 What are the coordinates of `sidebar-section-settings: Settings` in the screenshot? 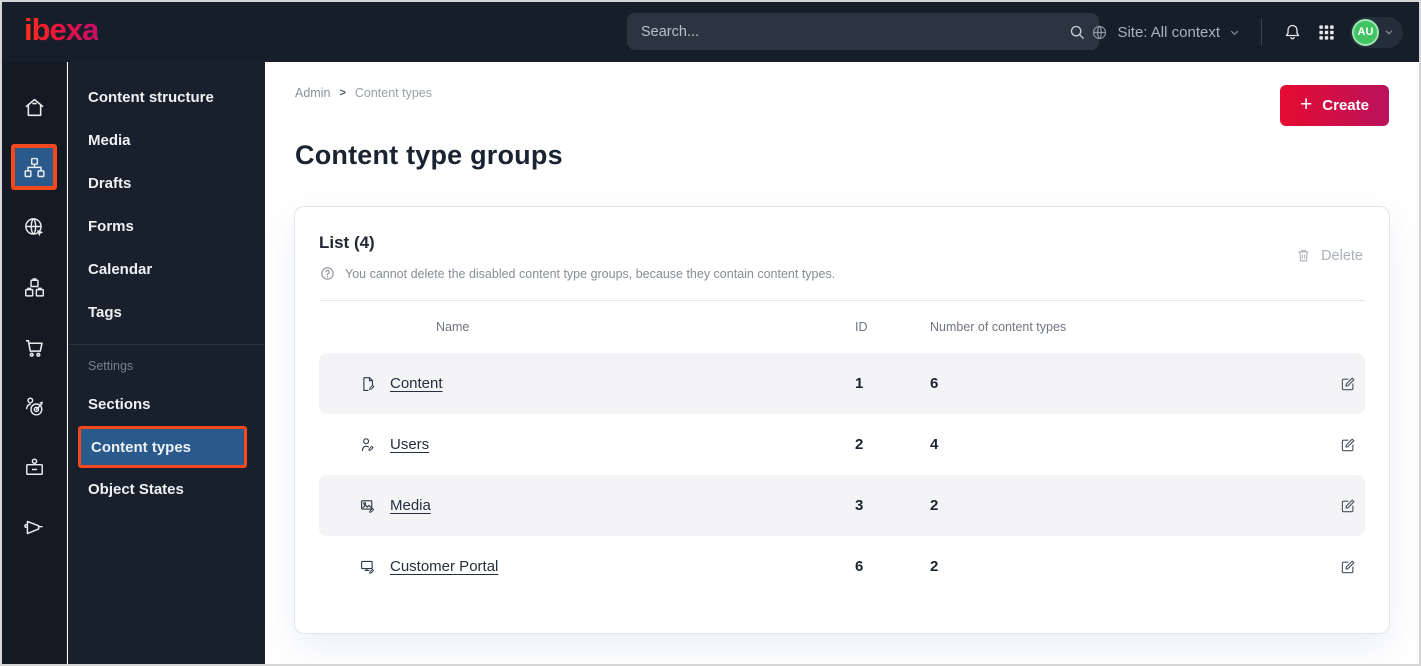 It's located at (111, 366).